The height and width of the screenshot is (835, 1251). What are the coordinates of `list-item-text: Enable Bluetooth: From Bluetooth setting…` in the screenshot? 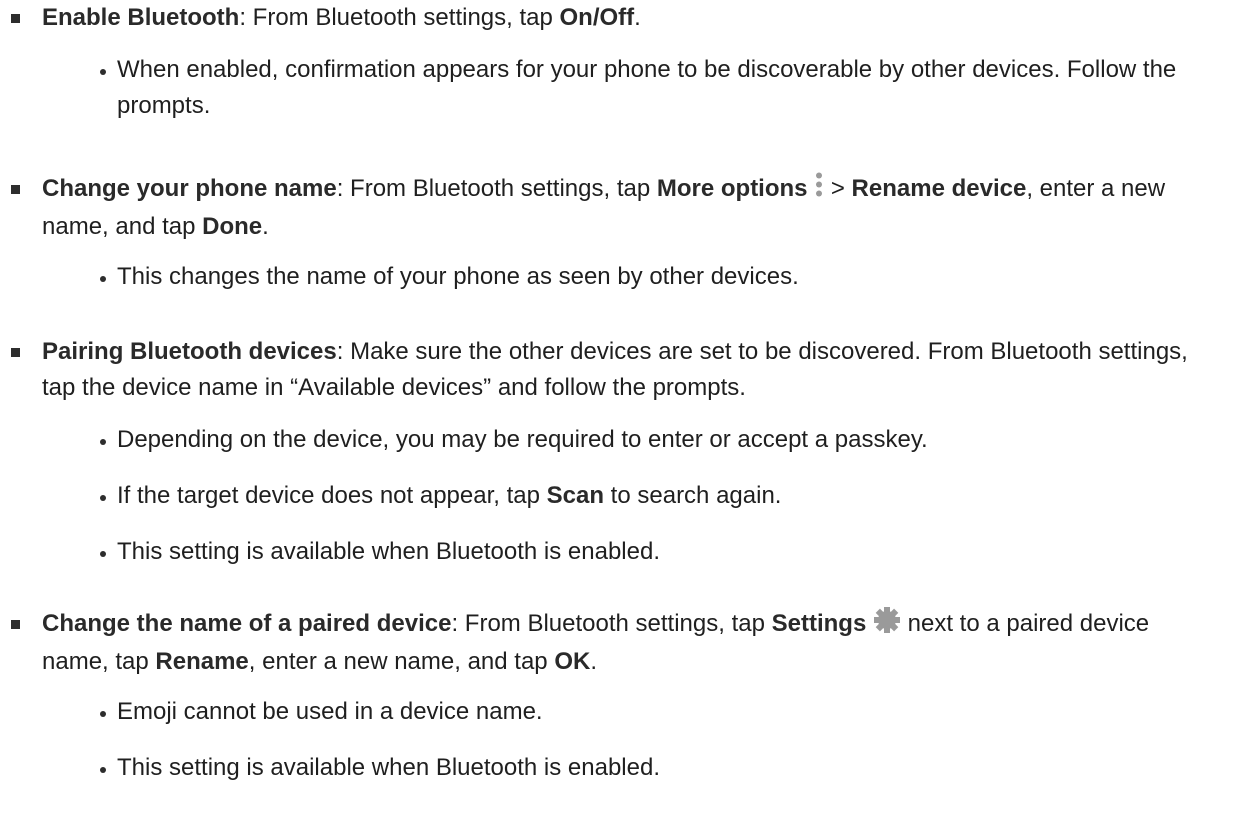 It's located at (621, 18).